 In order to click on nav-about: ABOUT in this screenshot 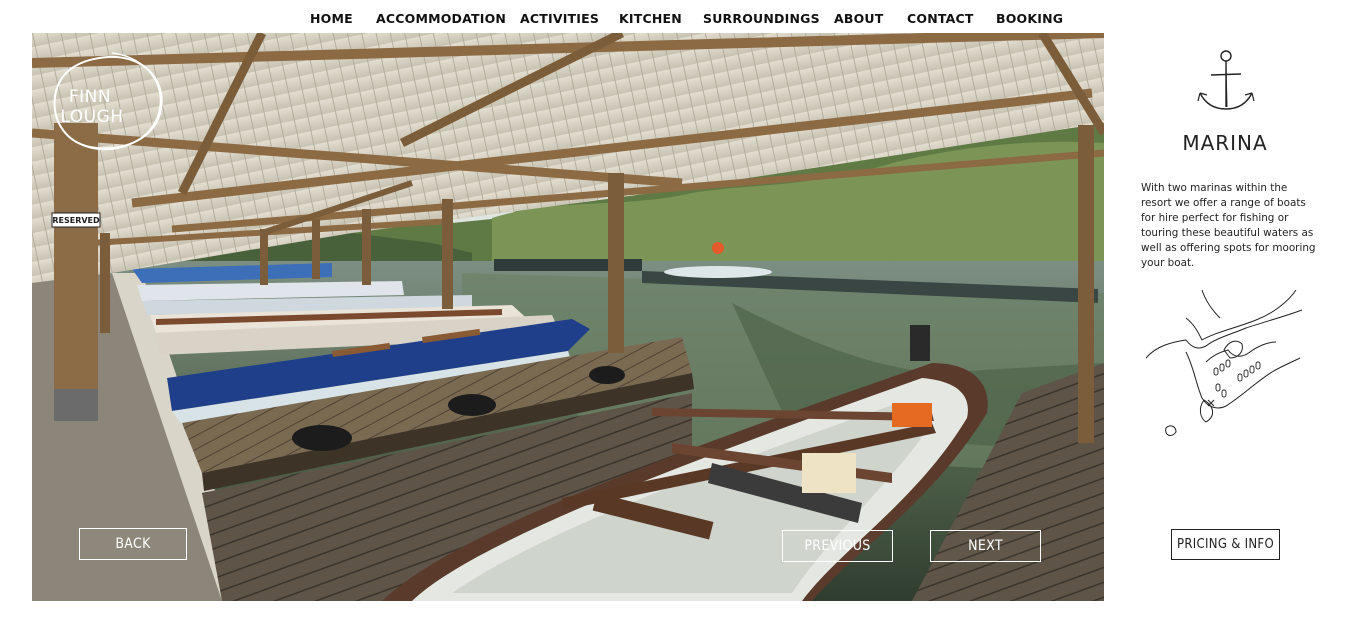, I will do `click(859, 18)`.